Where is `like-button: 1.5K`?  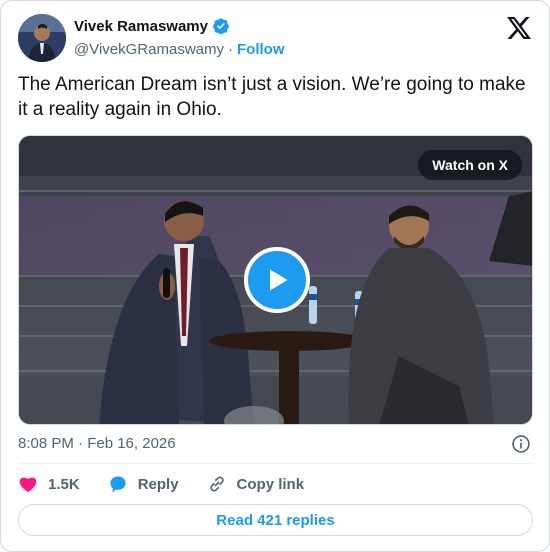
like-button: 1.5K is located at coordinates (49, 484).